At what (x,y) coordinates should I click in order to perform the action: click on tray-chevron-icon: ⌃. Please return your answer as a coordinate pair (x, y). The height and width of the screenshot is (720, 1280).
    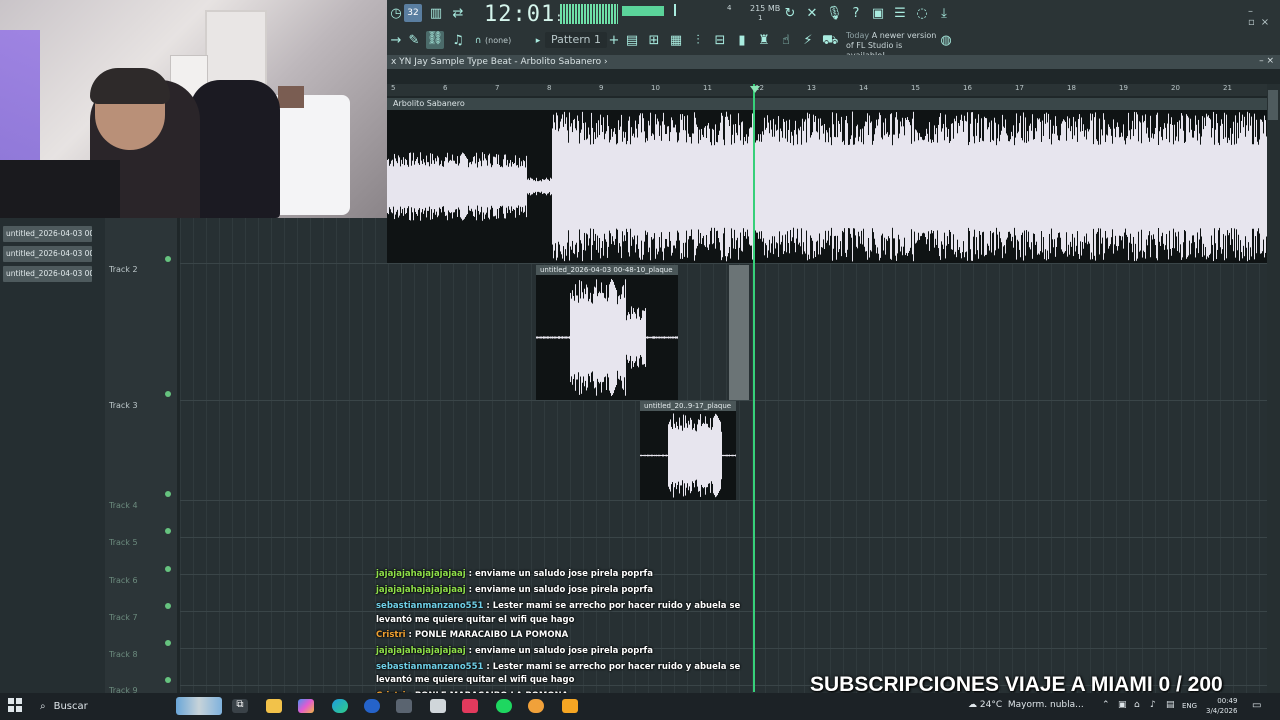
    Looking at the image, I should click on (1106, 705).